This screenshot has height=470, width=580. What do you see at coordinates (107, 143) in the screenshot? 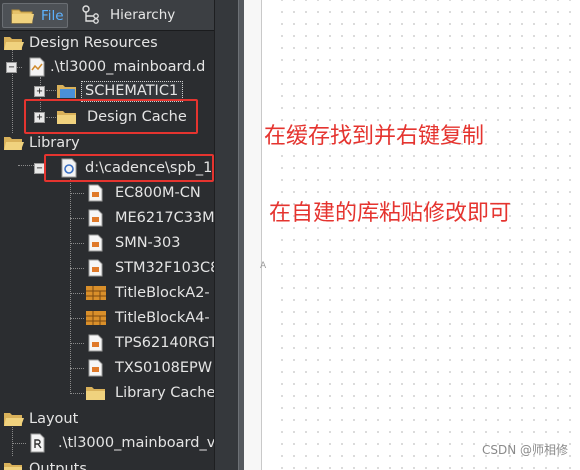
I see `tree-item-library: Library` at bounding box center [107, 143].